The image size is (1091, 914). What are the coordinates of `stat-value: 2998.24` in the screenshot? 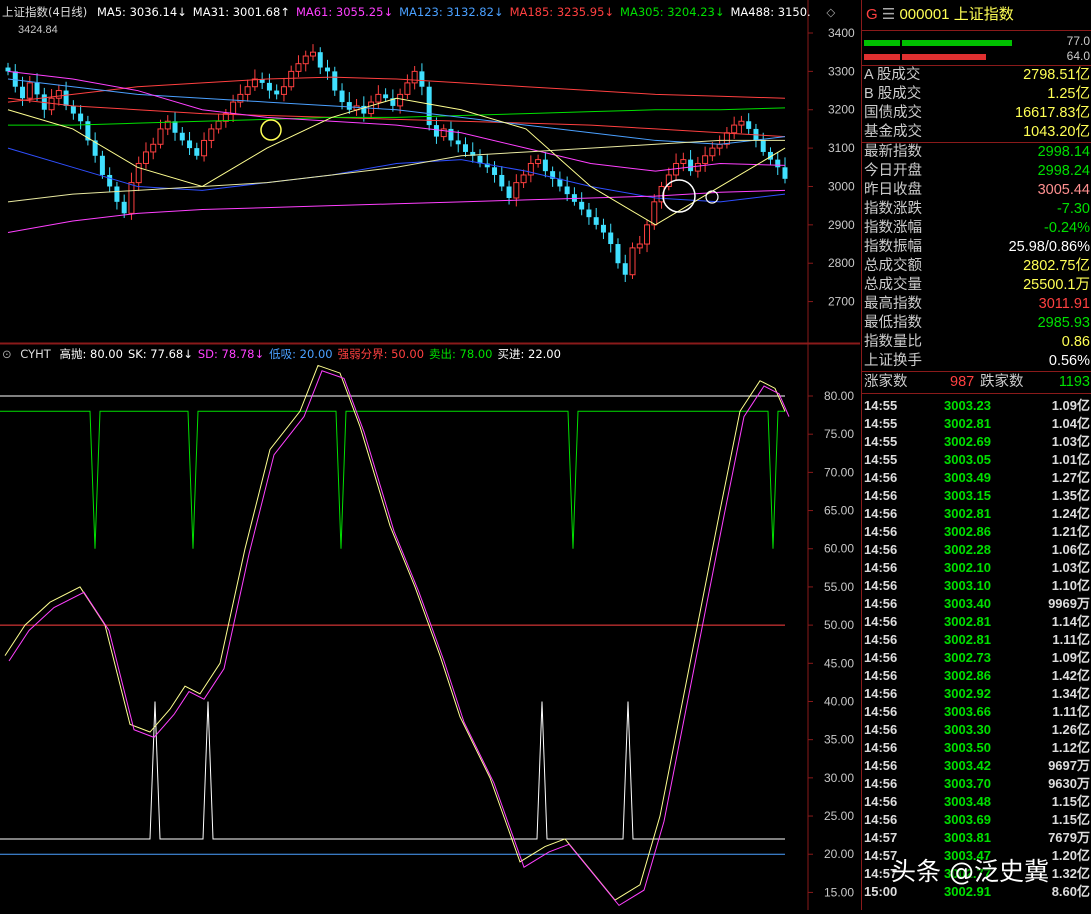 It's located at (1063, 171).